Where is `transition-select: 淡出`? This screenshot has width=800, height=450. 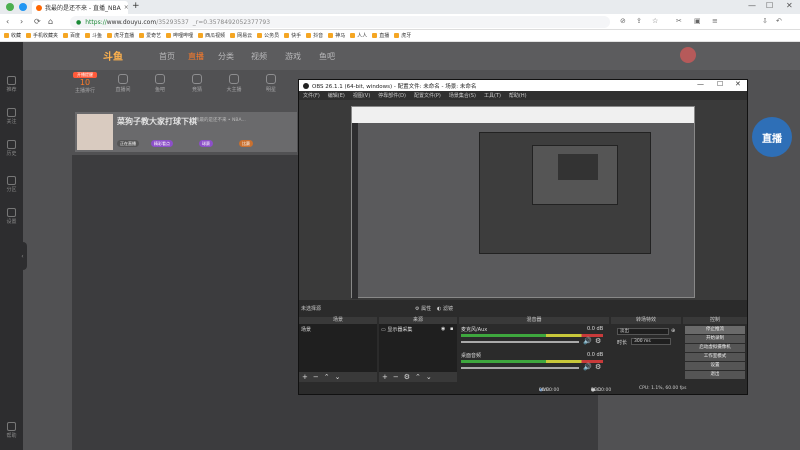
transition-select: 淡出 is located at coordinates (643, 331).